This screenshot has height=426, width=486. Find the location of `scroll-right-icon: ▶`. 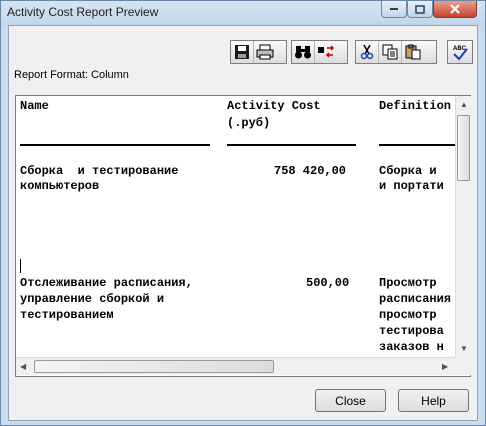

scroll-right-icon: ▶ is located at coordinates (445, 367).